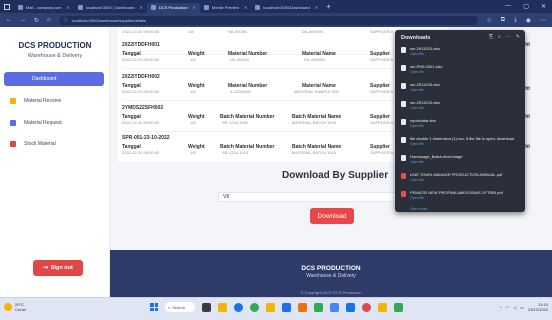 This screenshot has height=320, width=552. I want to click on maximize-icon: ▢, so click(526, 6).